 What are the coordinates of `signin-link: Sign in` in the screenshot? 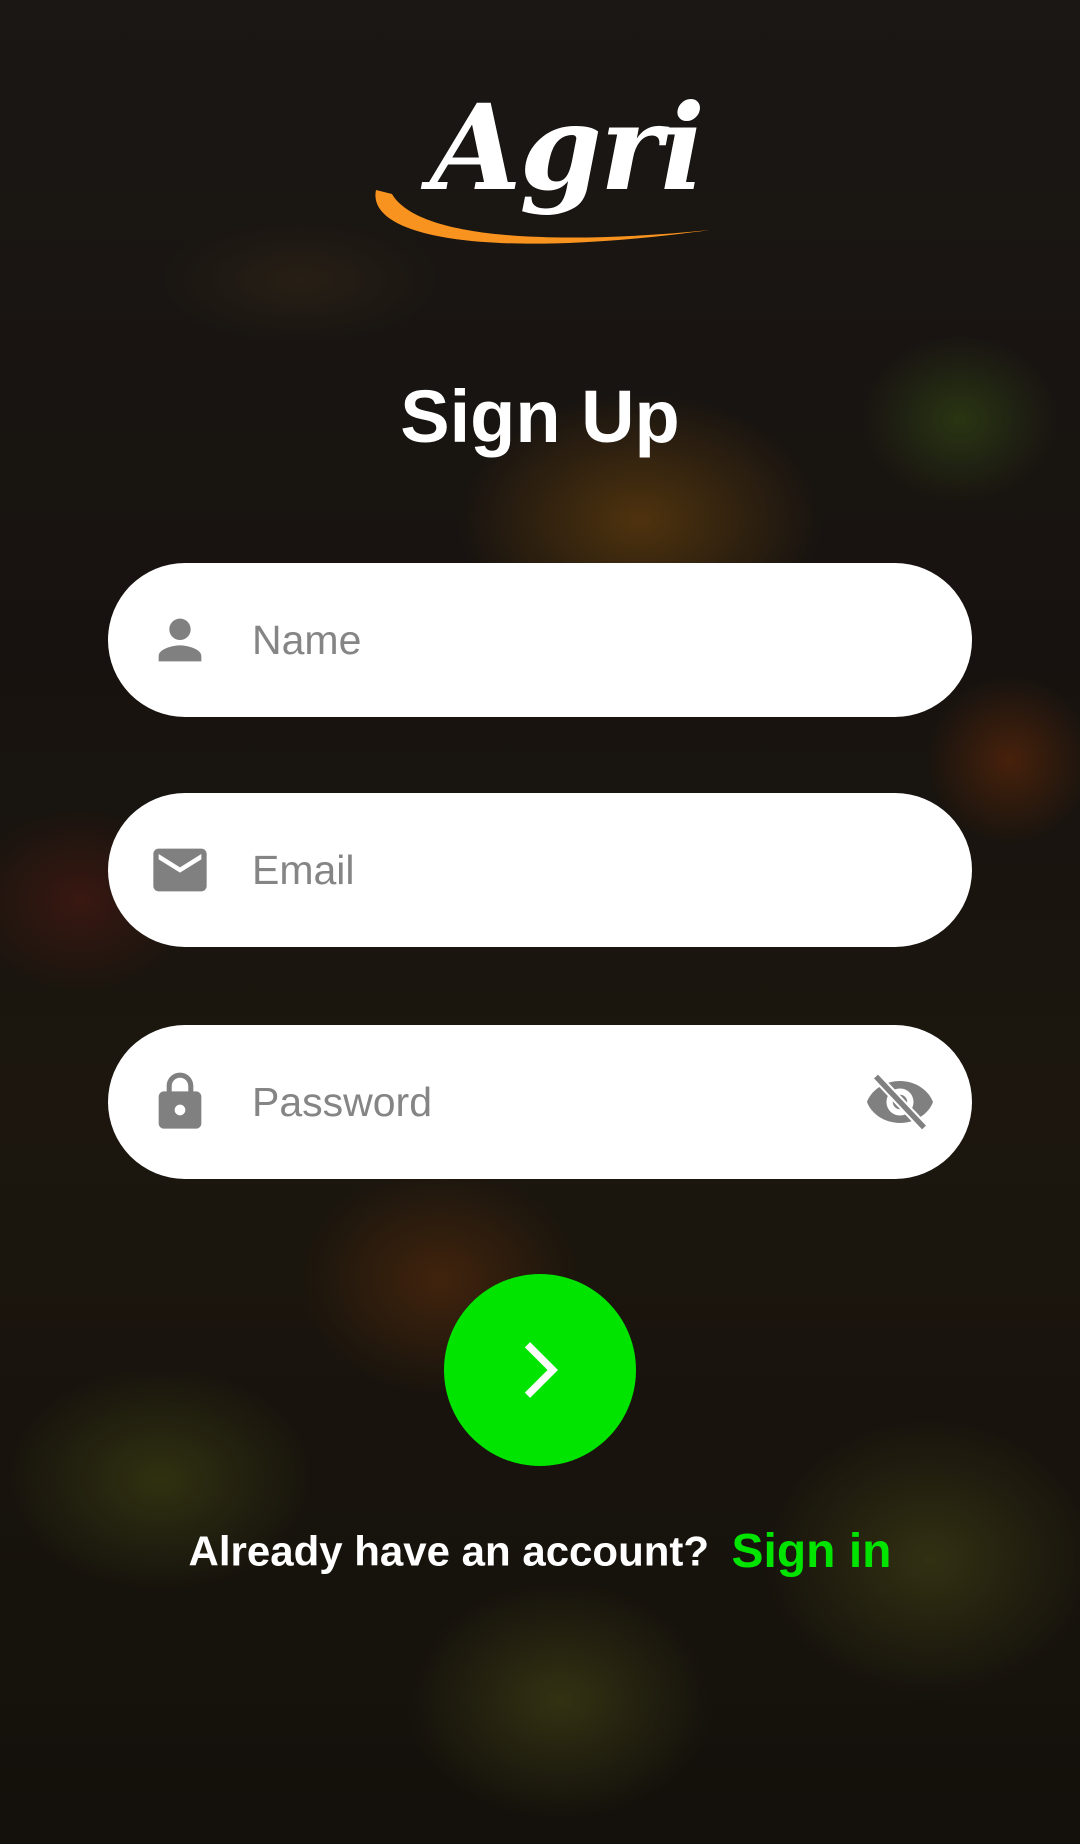 It's located at (811, 1551).